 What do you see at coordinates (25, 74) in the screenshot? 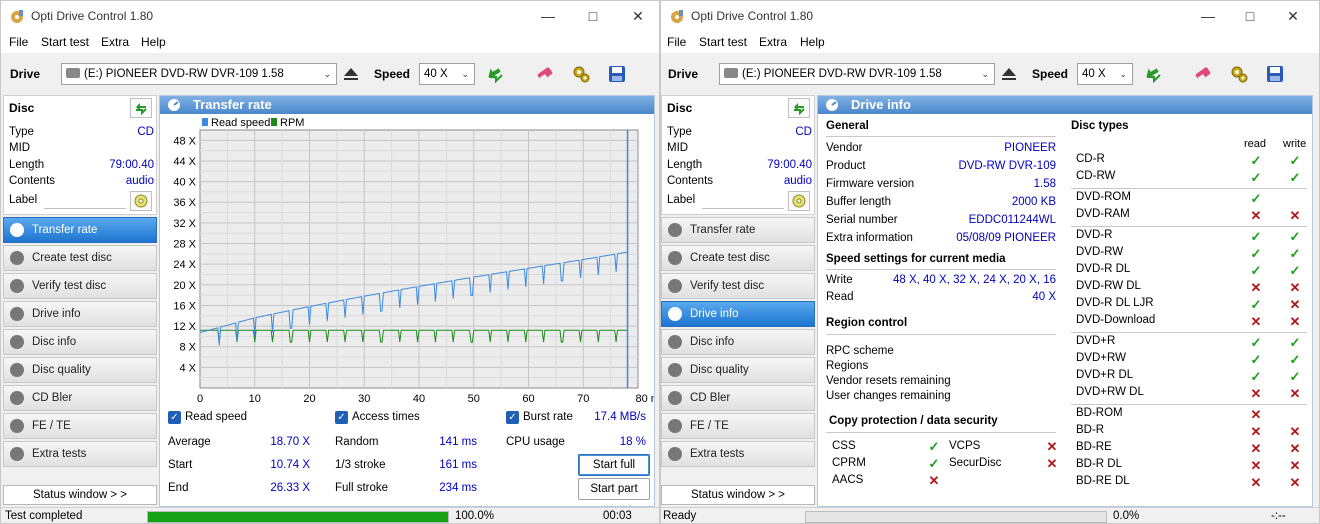
I see `drive-label: Drive` at bounding box center [25, 74].